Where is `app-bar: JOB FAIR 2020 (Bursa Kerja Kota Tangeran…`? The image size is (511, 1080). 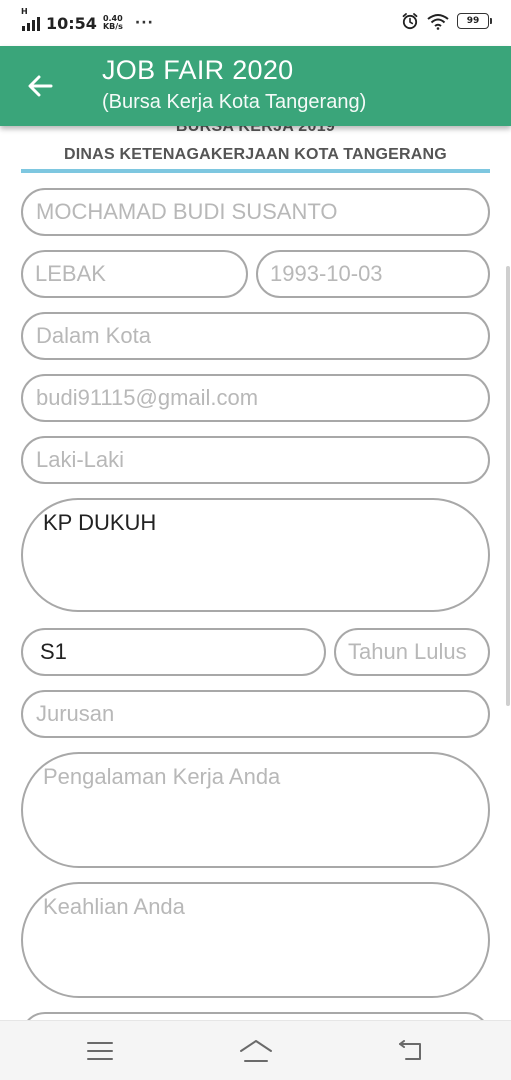
app-bar: JOB FAIR 2020 (Bursa Kerja Kota Tangeran… is located at coordinates (255, 86).